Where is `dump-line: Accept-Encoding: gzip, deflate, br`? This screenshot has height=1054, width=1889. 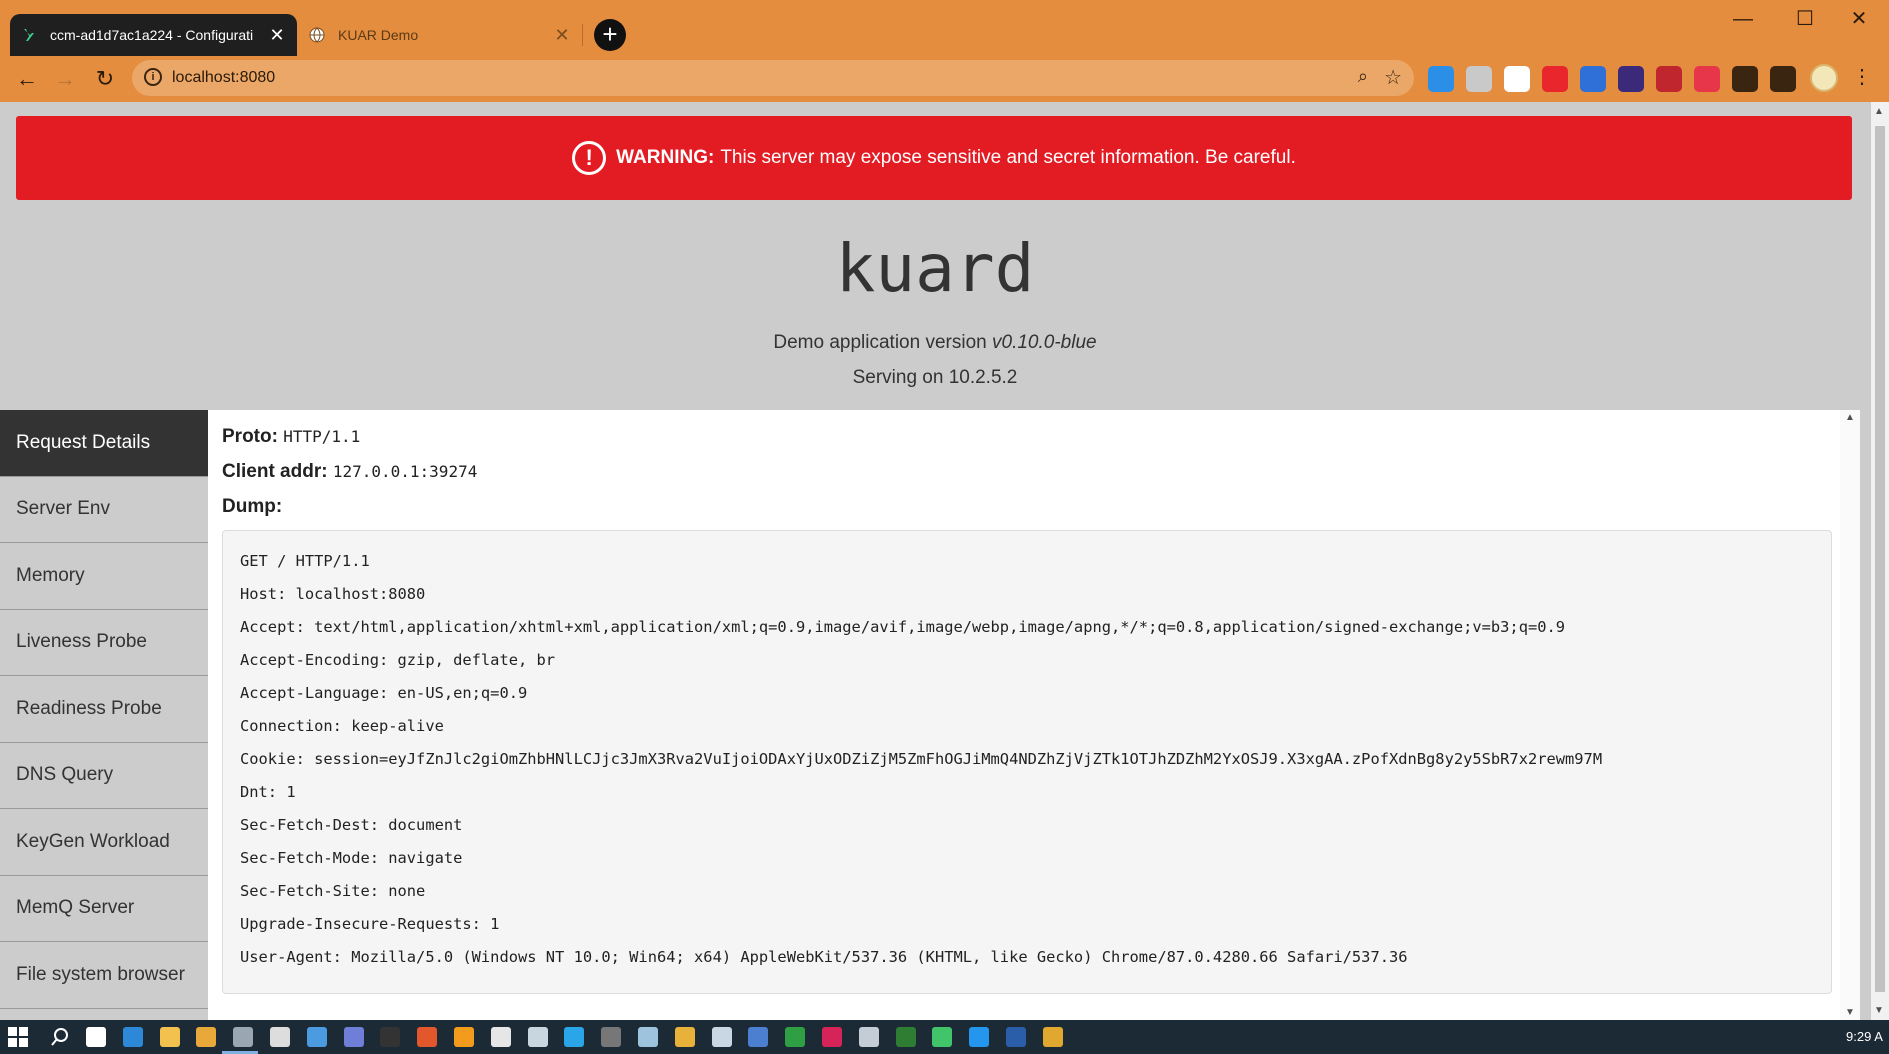 dump-line: Accept-Encoding: gzip, deflate, br is located at coordinates (398, 660).